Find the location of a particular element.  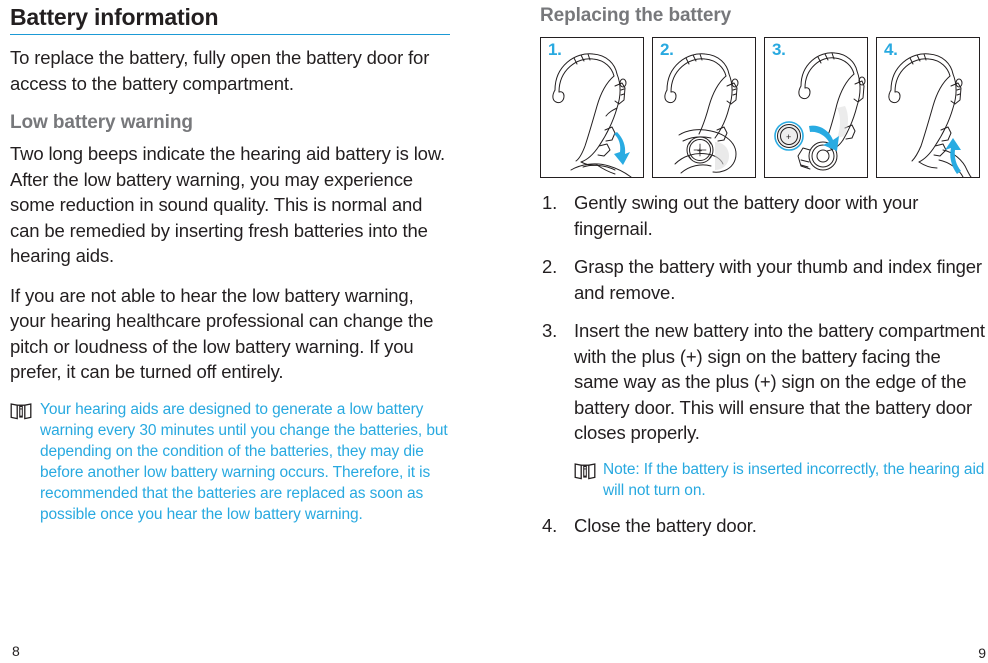

figure-step-2: + 2. is located at coordinates (704, 107).